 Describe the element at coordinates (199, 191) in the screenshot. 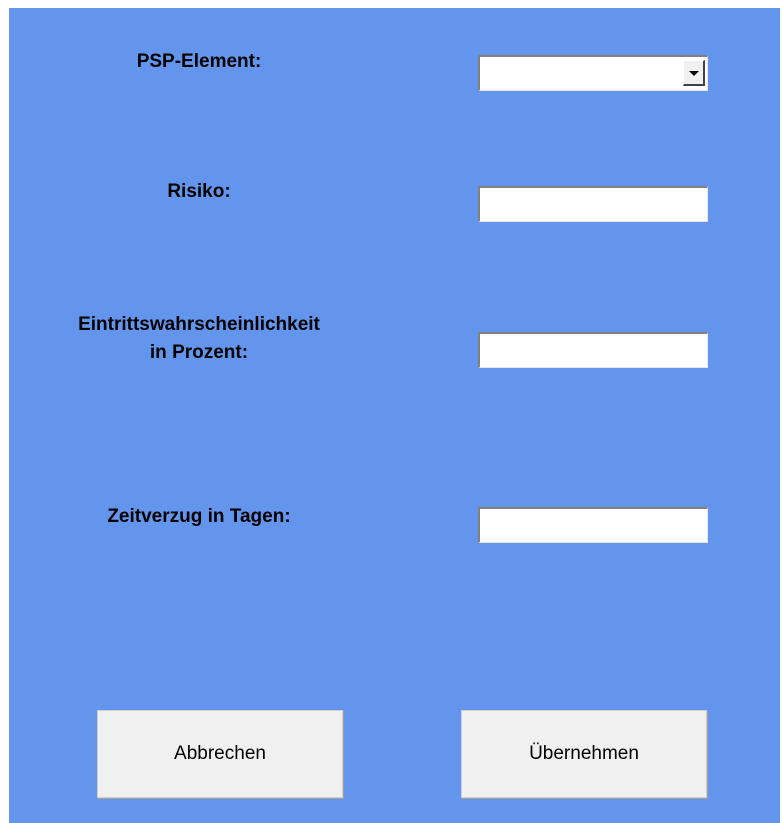

I see `risiko-label: Risiko:` at that location.